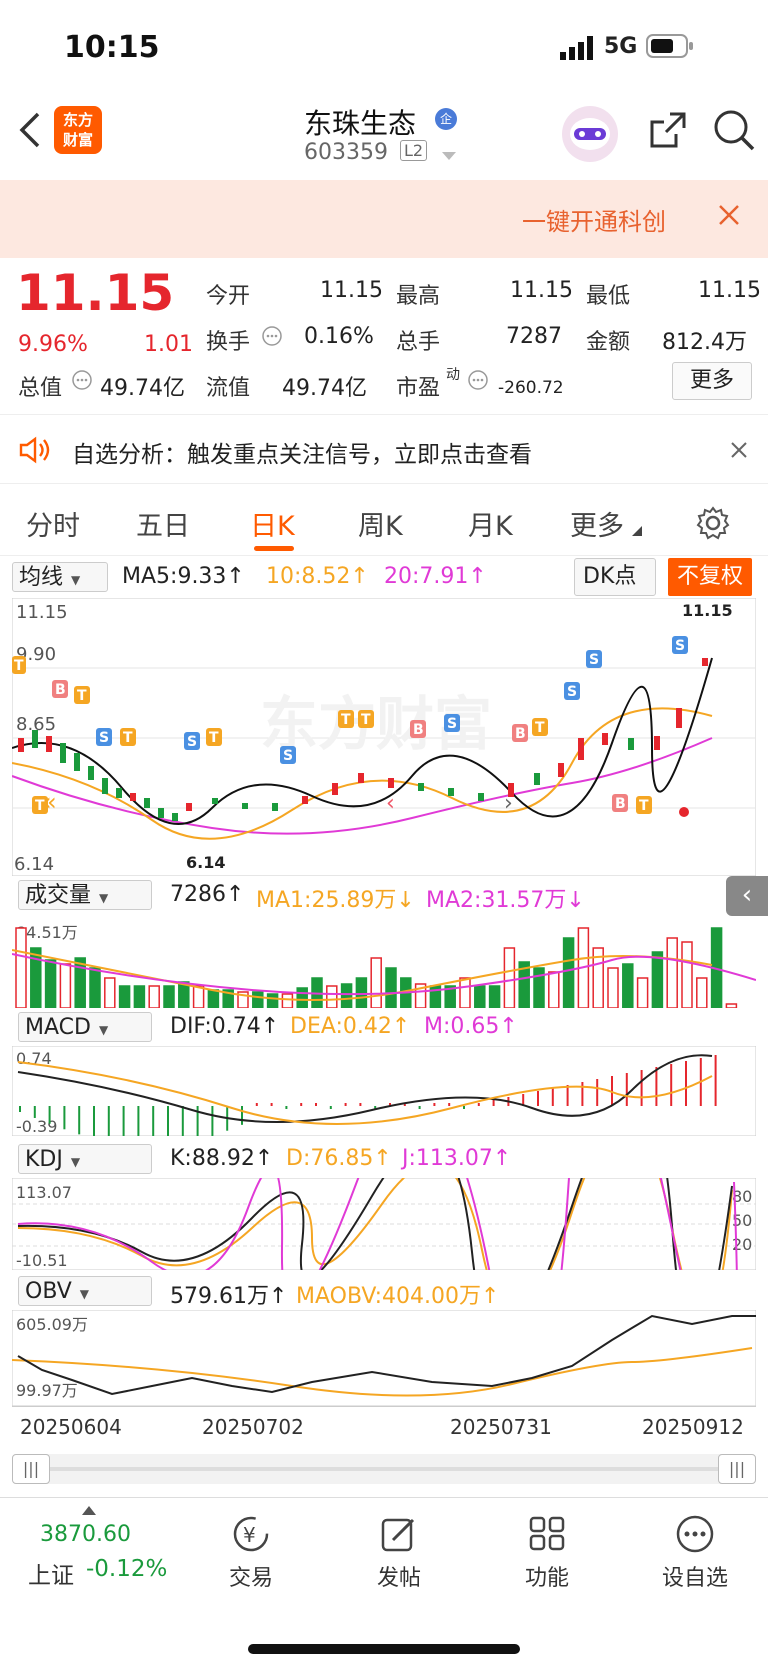 This screenshot has width=768, height=1663. Describe the element at coordinates (85, 1291) in the screenshot. I see `obv-selector: OBV ▼` at that location.